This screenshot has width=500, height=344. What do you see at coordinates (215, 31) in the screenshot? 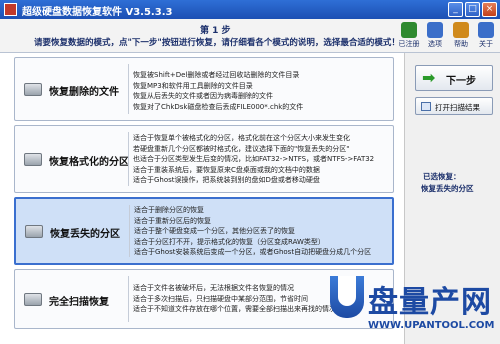
I see `step-title: 第 1 步` at bounding box center [215, 31].